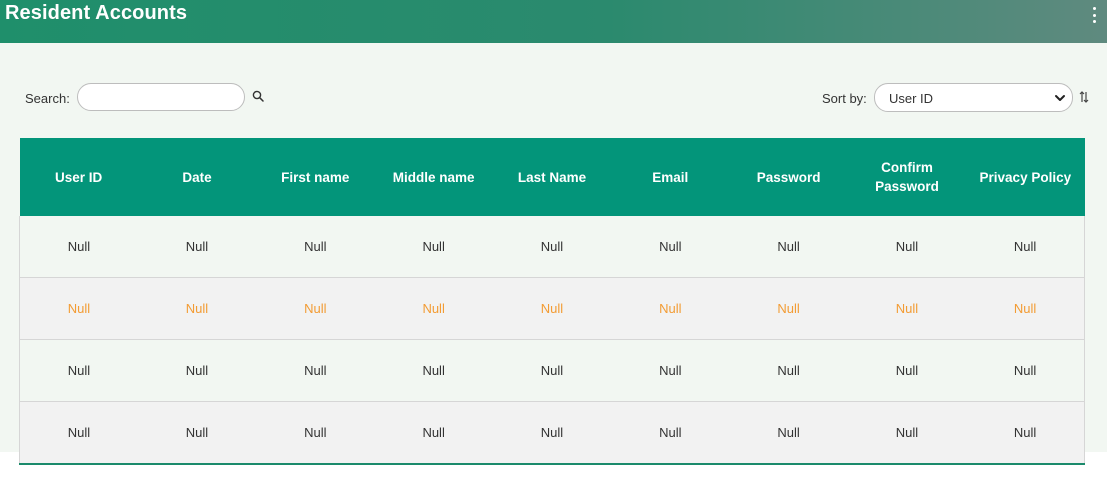 This screenshot has height=485, width=1107. I want to click on column-header-user-id: User ID, so click(78, 177).